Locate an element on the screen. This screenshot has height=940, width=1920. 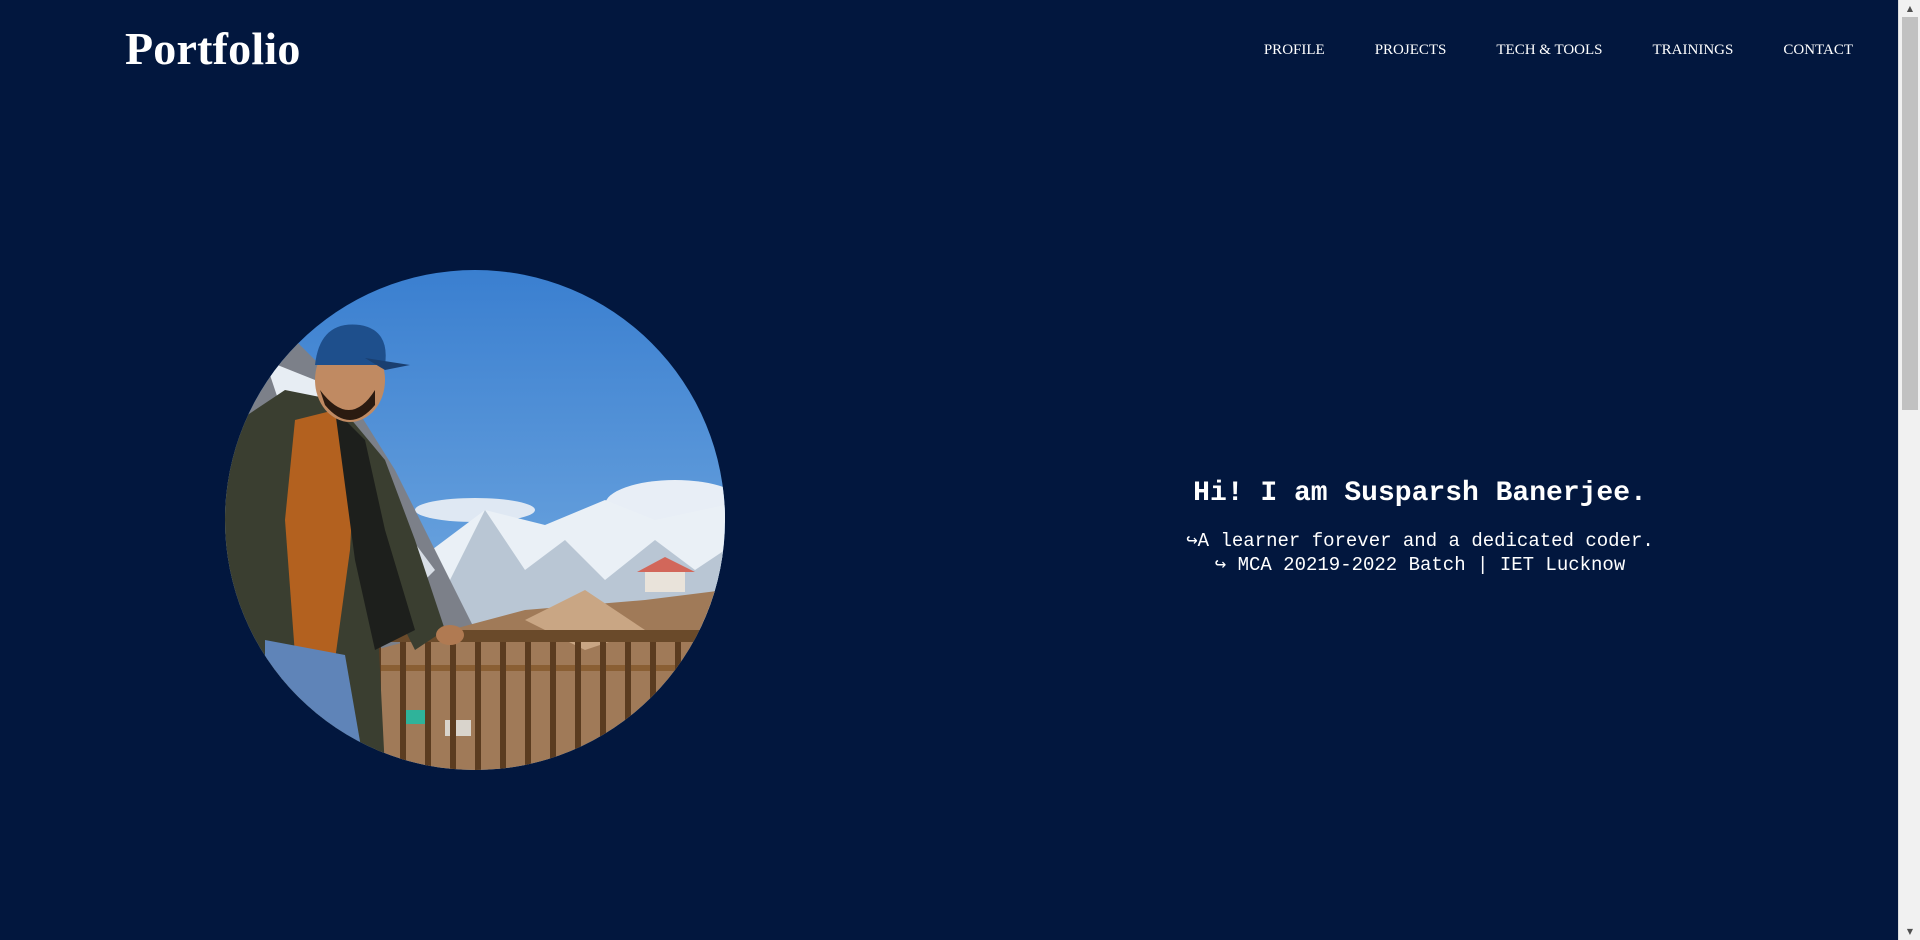
scroll-thumb is located at coordinates (1910, 213).